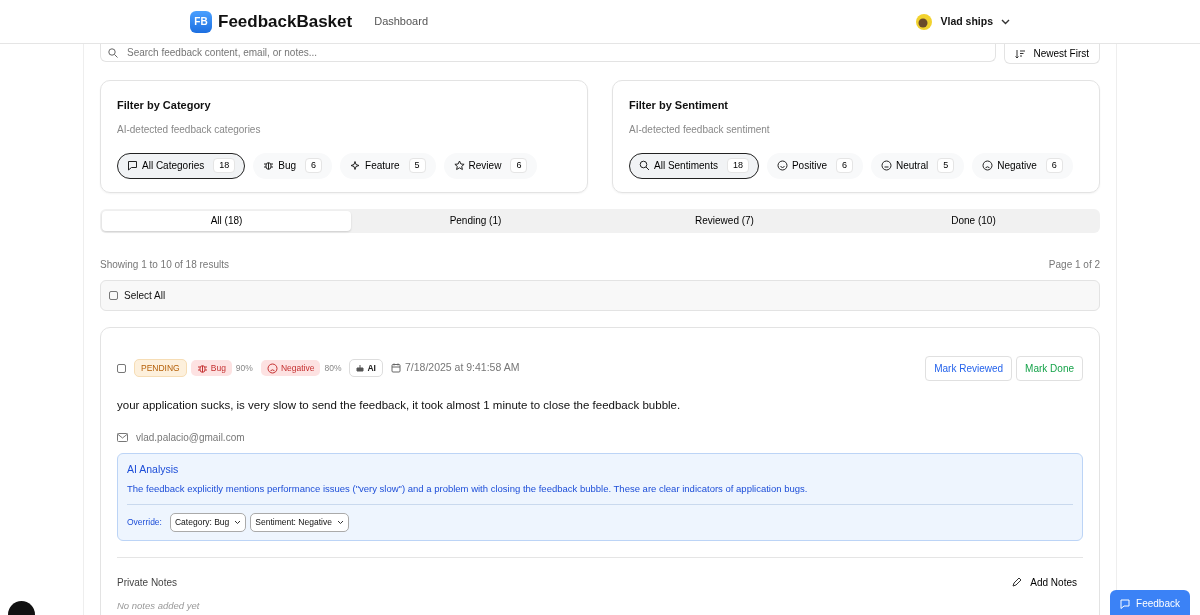  Describe the element at coordinates (290, 368) in the screenshot. I see `sentiment-badge: Negative` at that location.